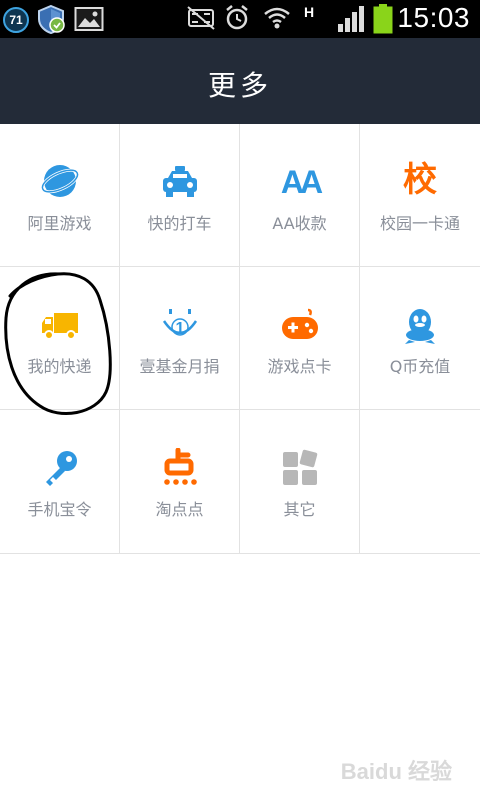  Describe the element at coordinates (396, 771) in the screenshot. I see `baidu-watermark: Baidu 经验` at that location.